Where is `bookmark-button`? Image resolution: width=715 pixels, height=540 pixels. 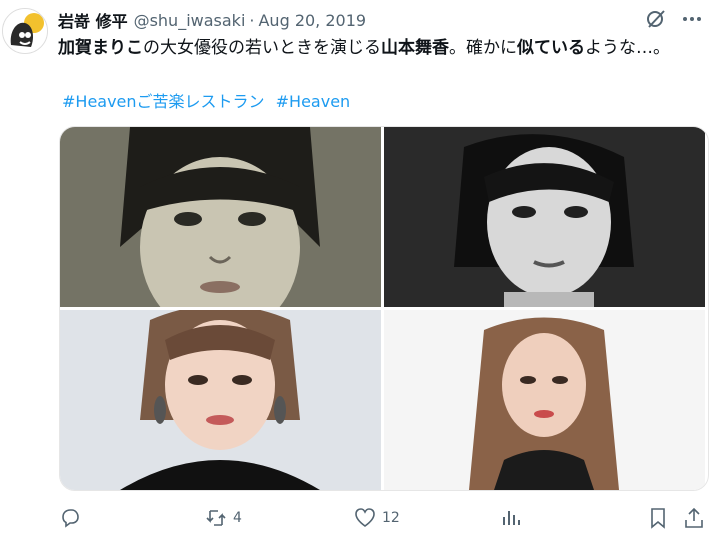 bookmark-button is located at coordinates (658, 518).